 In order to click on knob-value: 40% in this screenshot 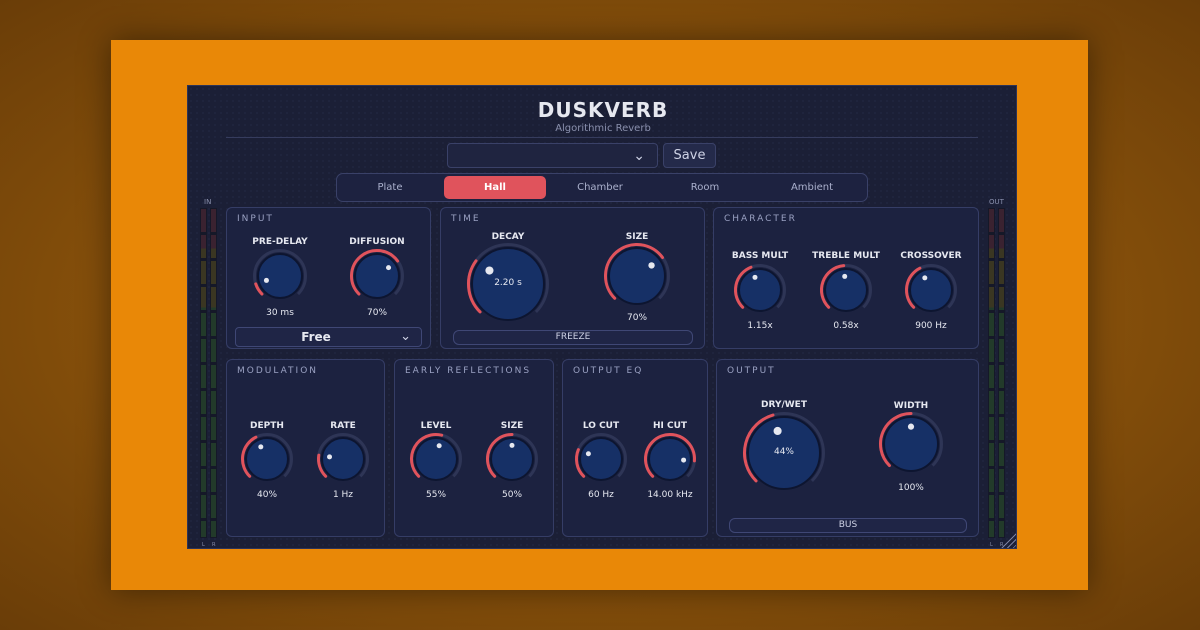, I will do `click(267, 495)`.